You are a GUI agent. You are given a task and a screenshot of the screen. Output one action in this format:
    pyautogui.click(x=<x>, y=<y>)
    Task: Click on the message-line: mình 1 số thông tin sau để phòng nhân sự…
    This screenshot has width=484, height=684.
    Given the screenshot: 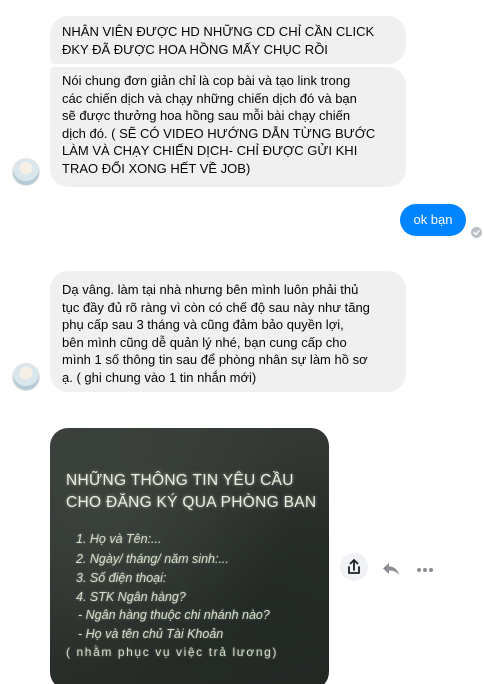 What is the action you would take?
    pyautogui.click(x=215, y=360)
    